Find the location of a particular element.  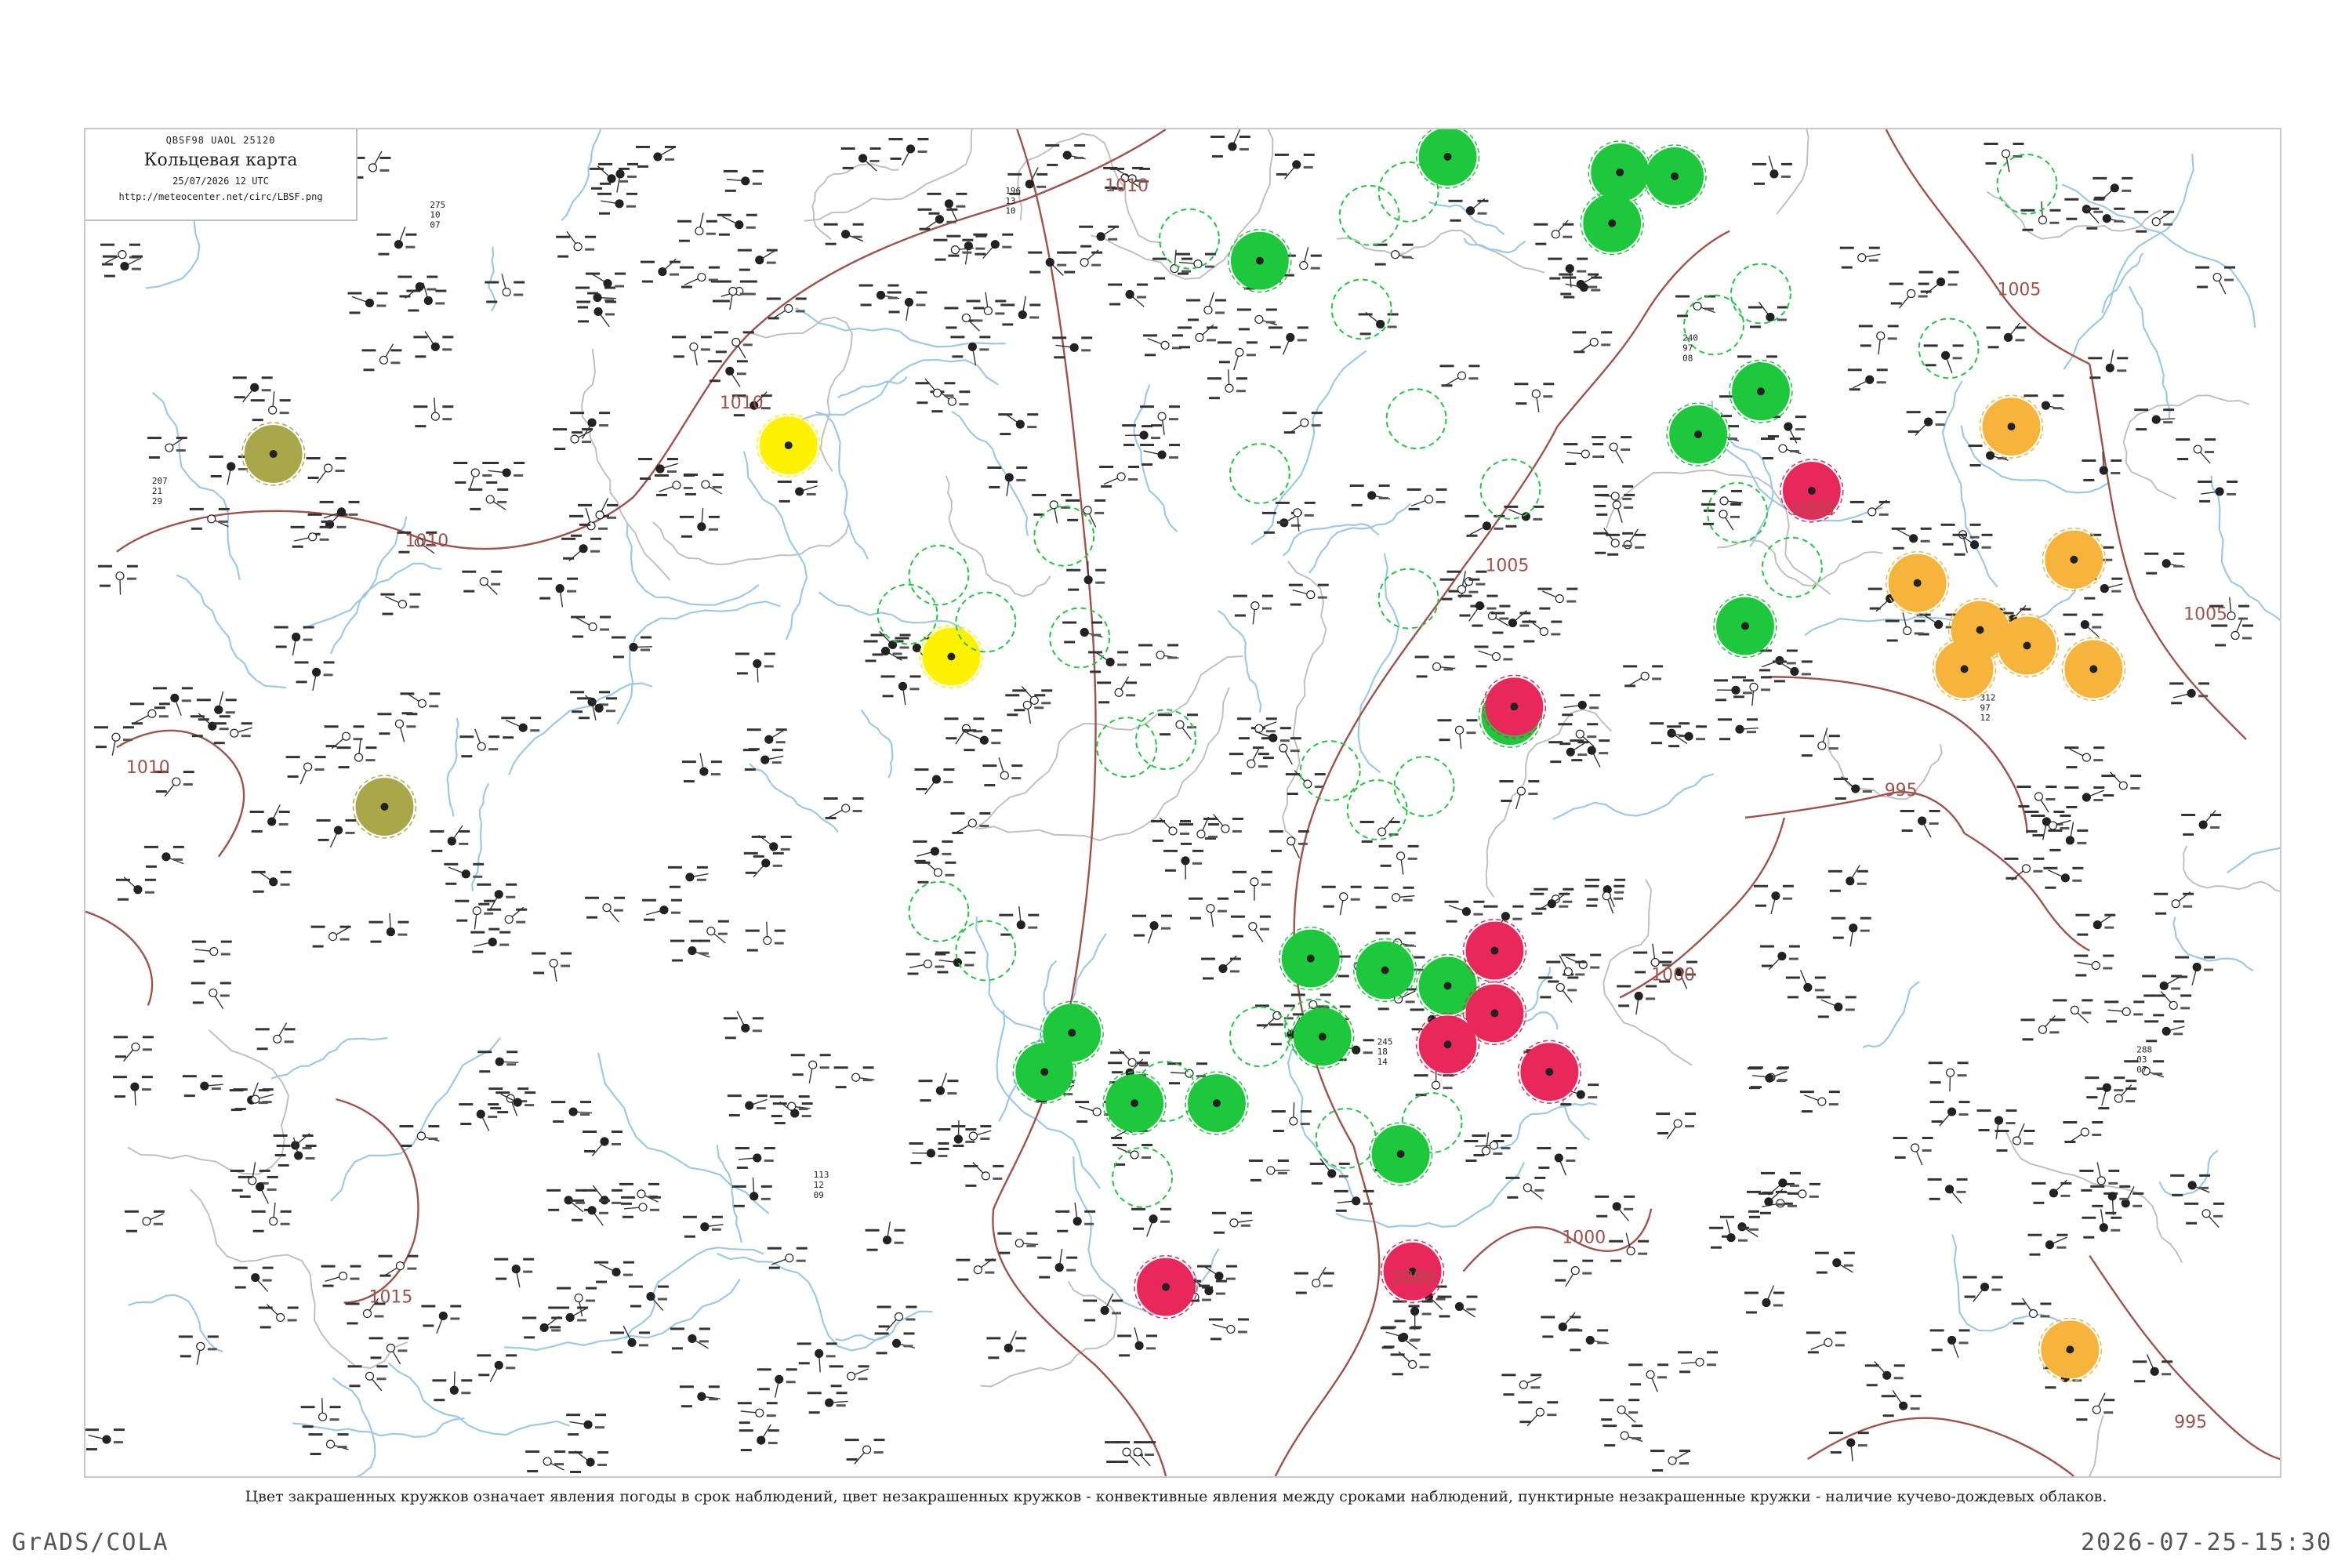

map-date: 25/07/2026 12 UTC is located at coordinates (220, 181).